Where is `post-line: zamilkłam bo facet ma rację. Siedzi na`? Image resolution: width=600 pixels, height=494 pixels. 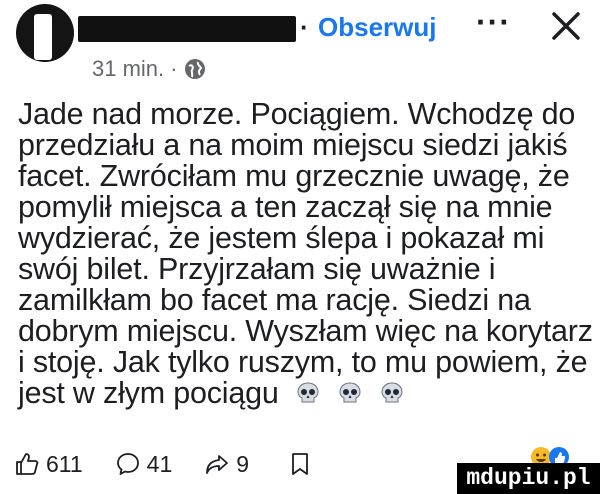 post-line: zamilkłam bo facet ma rację. Siedzi na is located at coordinates (274, 300).